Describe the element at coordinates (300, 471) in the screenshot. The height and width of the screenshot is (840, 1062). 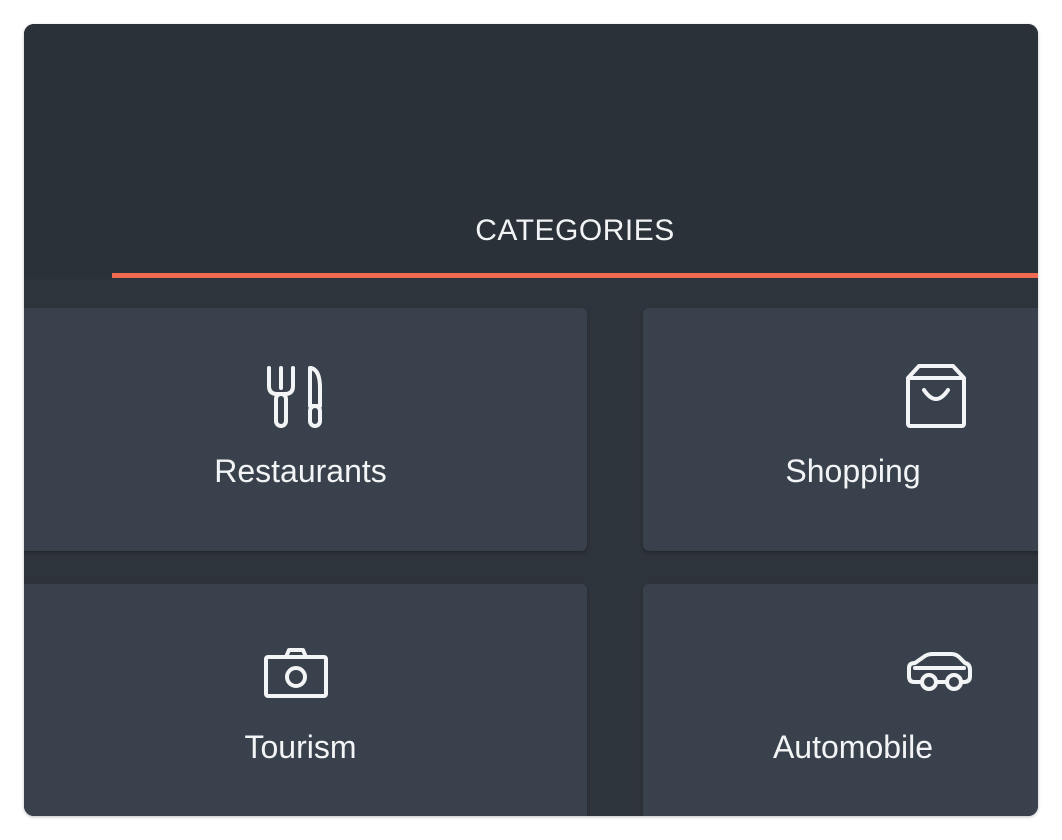
I see `category-label: Restaurants` at that location.